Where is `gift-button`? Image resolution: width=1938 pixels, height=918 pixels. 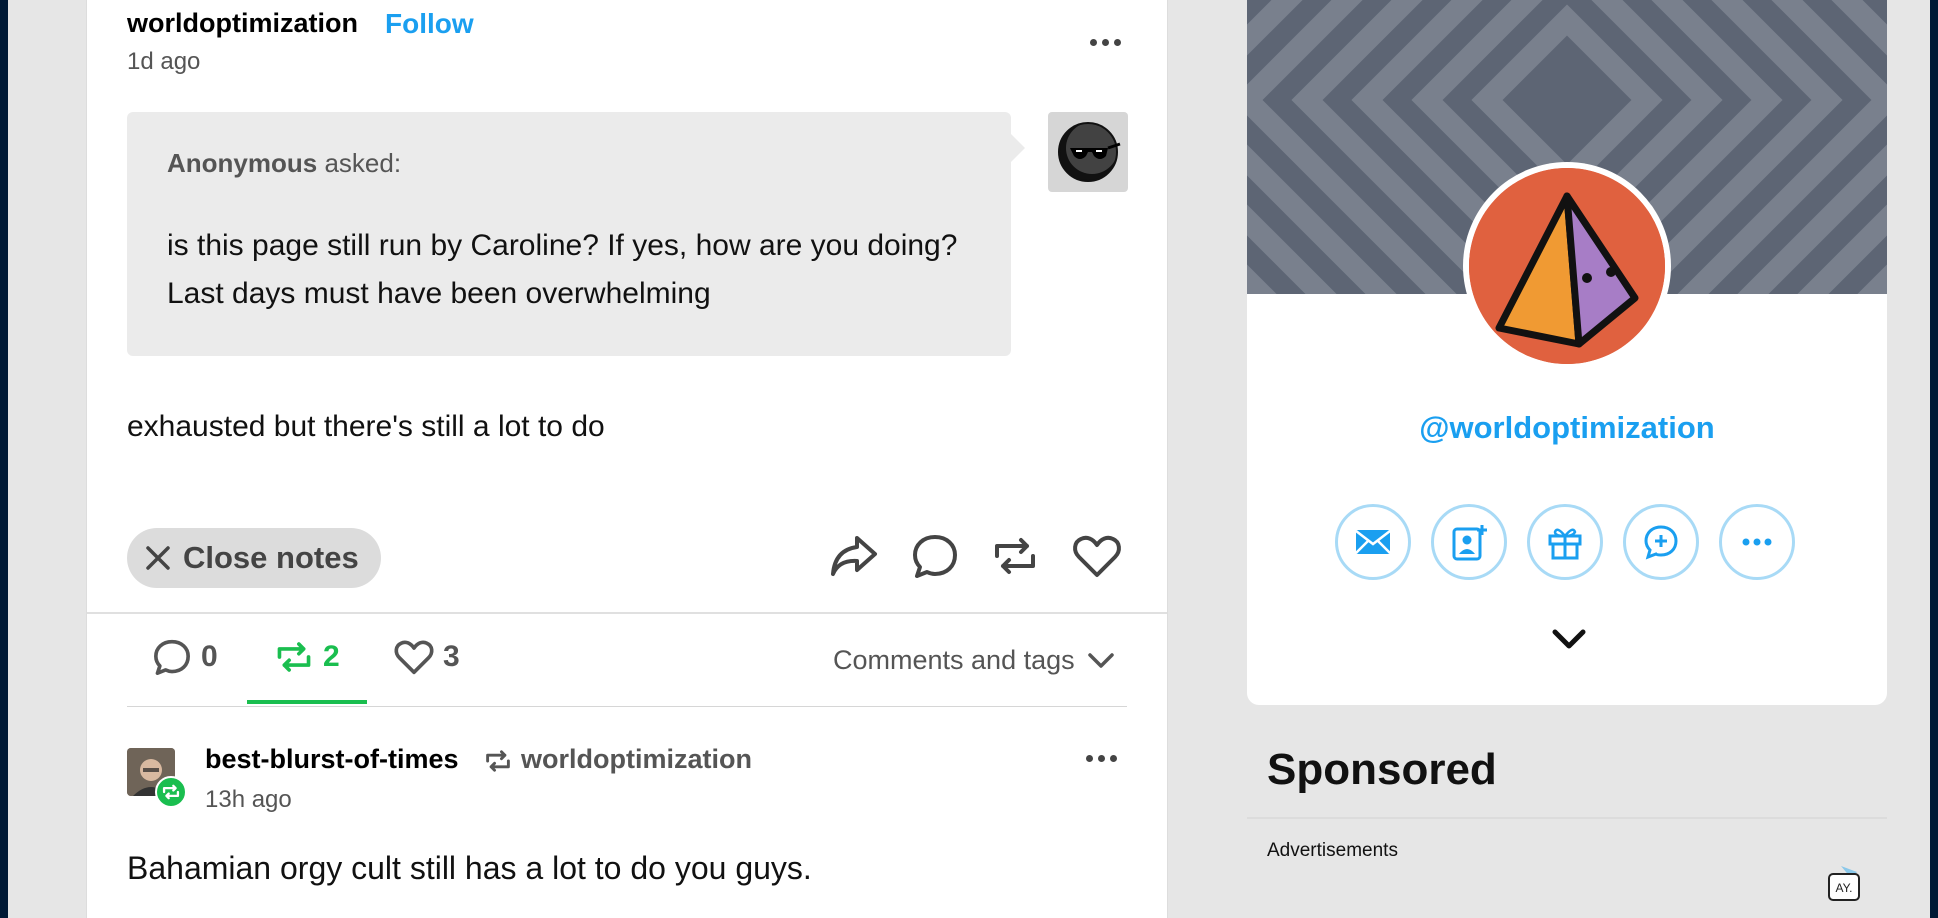
gift-button is located at coordinates (1565, 542).